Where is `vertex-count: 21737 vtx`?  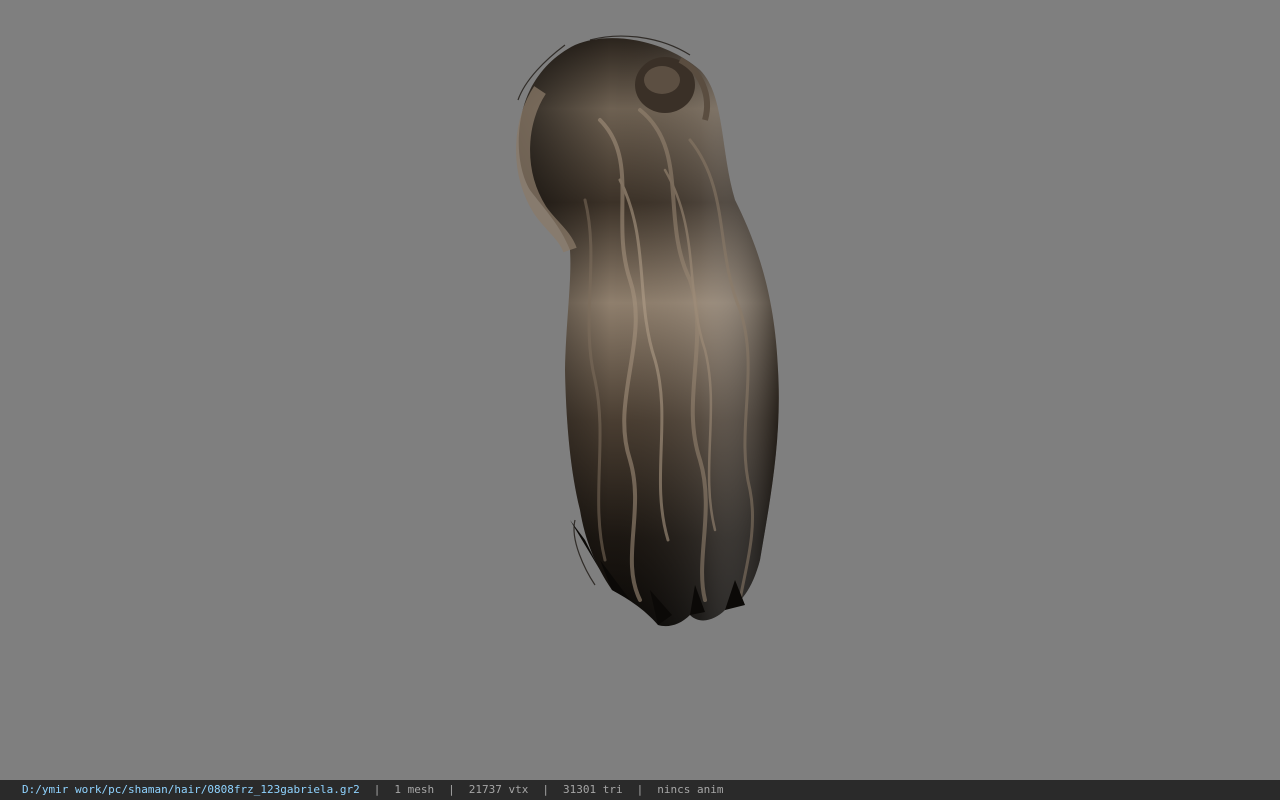 vertex-count: 21737 vtx is located at coordinates (498, 789).